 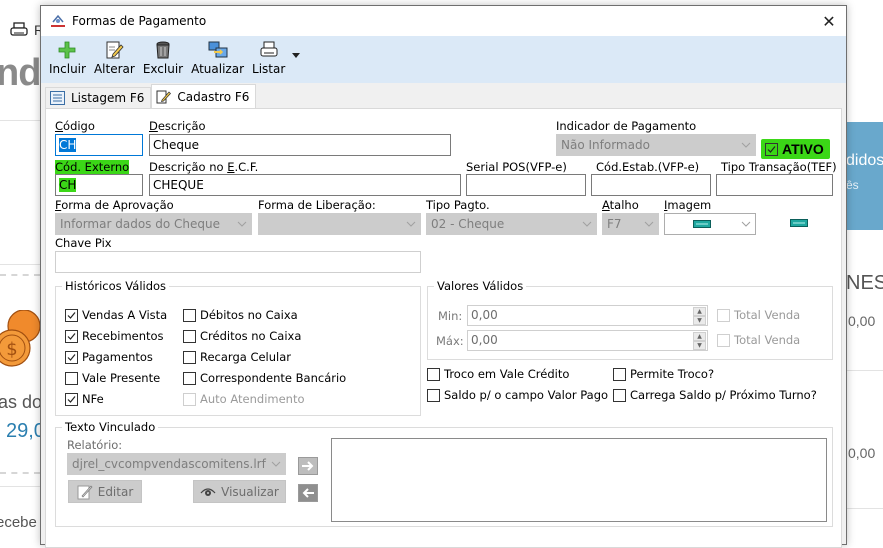 I want to click on indicador-pagamento-select: Não Informado, so click(x=656, y=145).